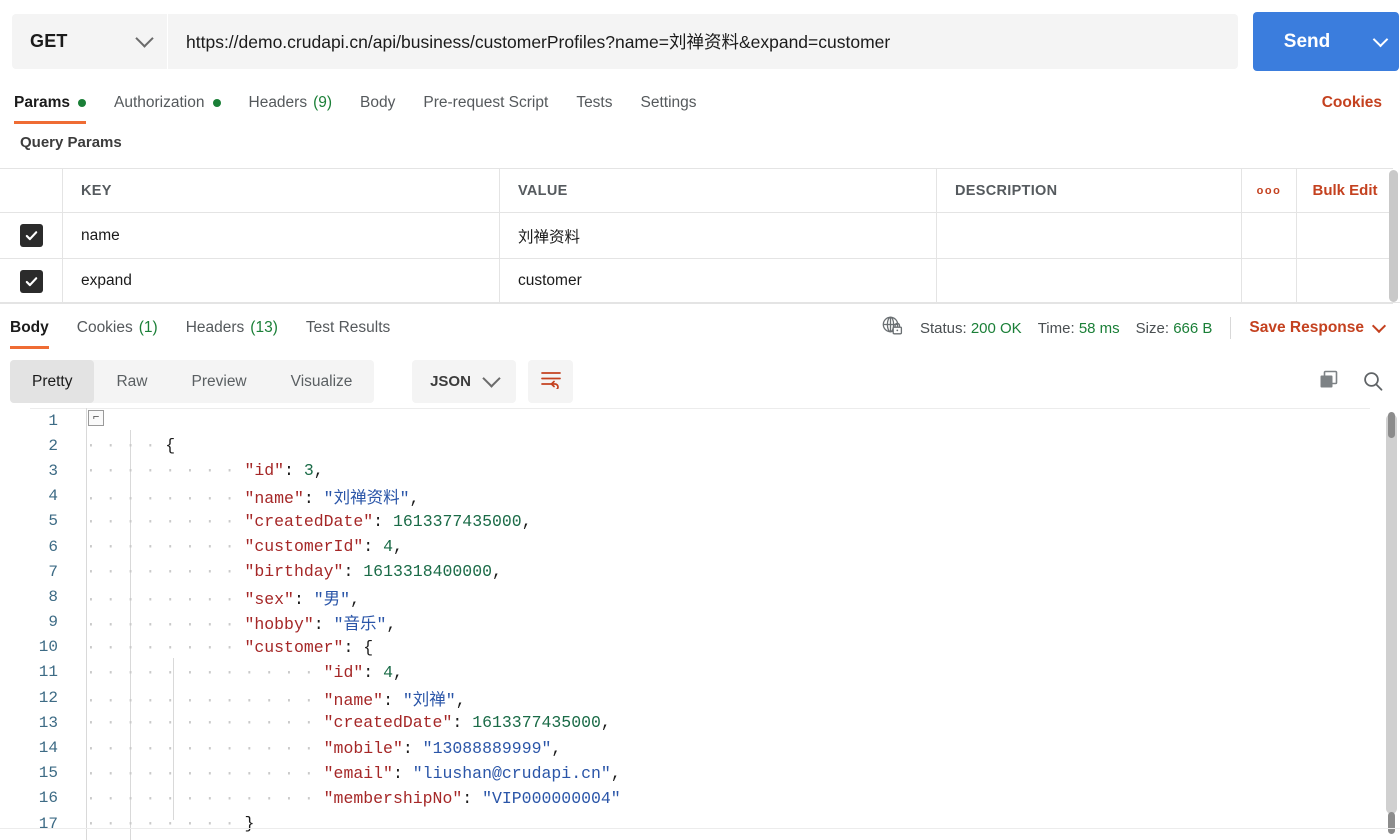  Describe the element at coordinates (170, 446) in the screenshot. I see `code-token: {` at that location.